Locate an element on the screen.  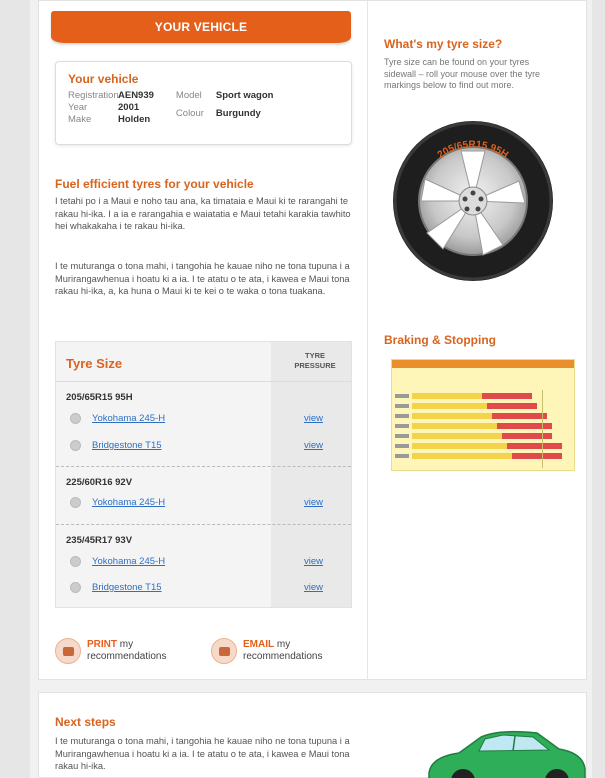
braking-chart-header is located at coordinates (483, 364).